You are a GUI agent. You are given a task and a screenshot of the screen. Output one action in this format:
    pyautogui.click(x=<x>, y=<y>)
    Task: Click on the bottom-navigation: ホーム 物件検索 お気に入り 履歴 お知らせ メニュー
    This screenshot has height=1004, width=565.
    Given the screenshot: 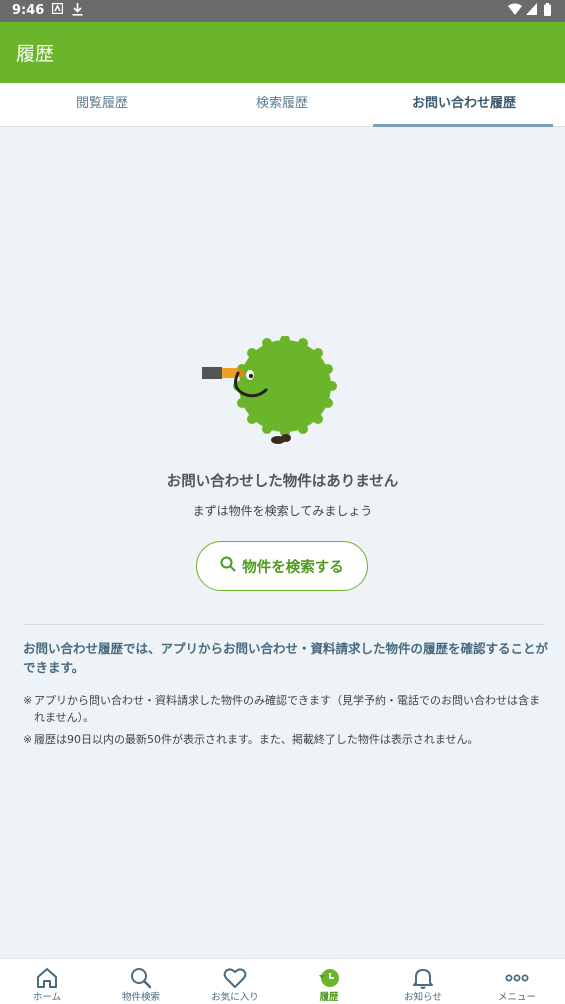 What is the action you would take?
    pyautogui.click(x=282, y=981)
    